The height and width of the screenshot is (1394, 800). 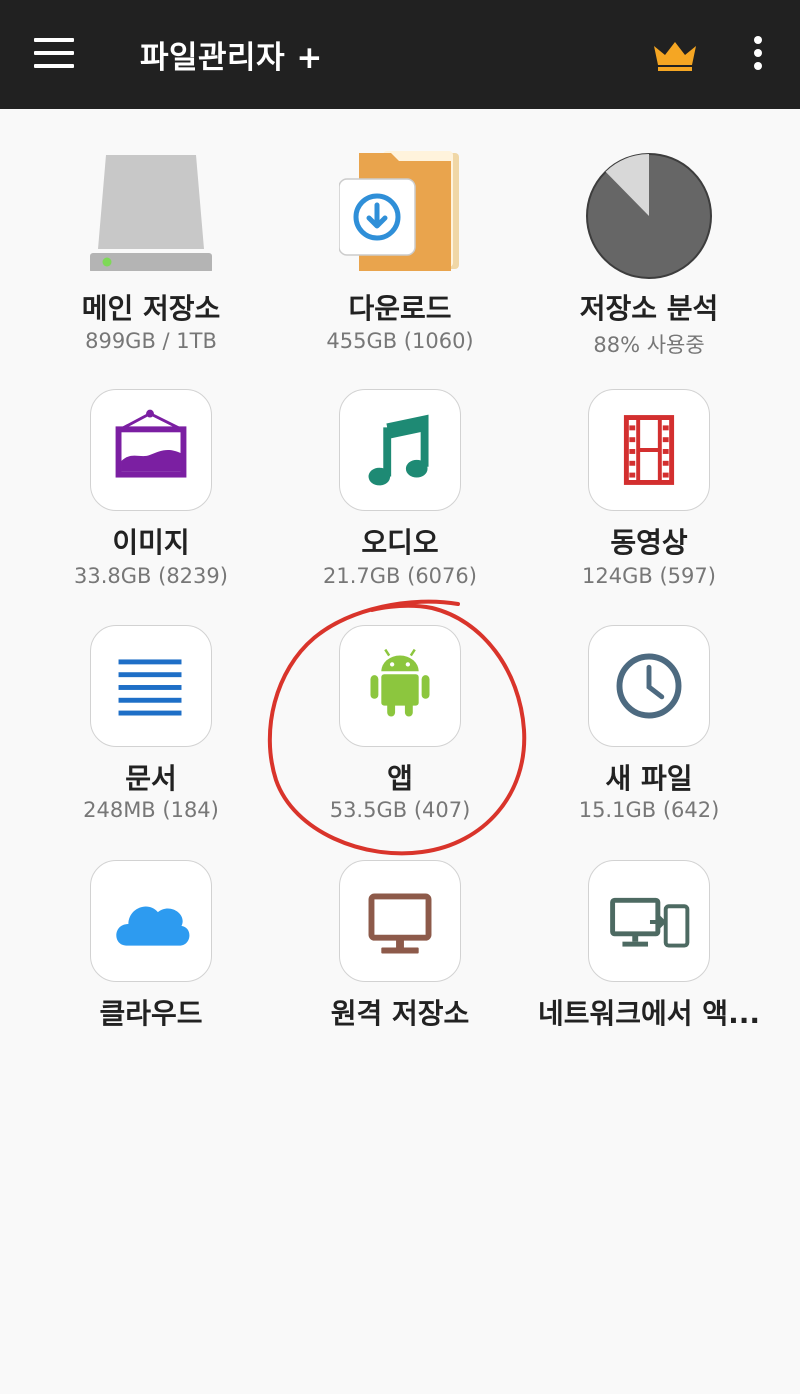 I want to click on item-documents: 문서 248MB (184), so click(x=151, y=730).